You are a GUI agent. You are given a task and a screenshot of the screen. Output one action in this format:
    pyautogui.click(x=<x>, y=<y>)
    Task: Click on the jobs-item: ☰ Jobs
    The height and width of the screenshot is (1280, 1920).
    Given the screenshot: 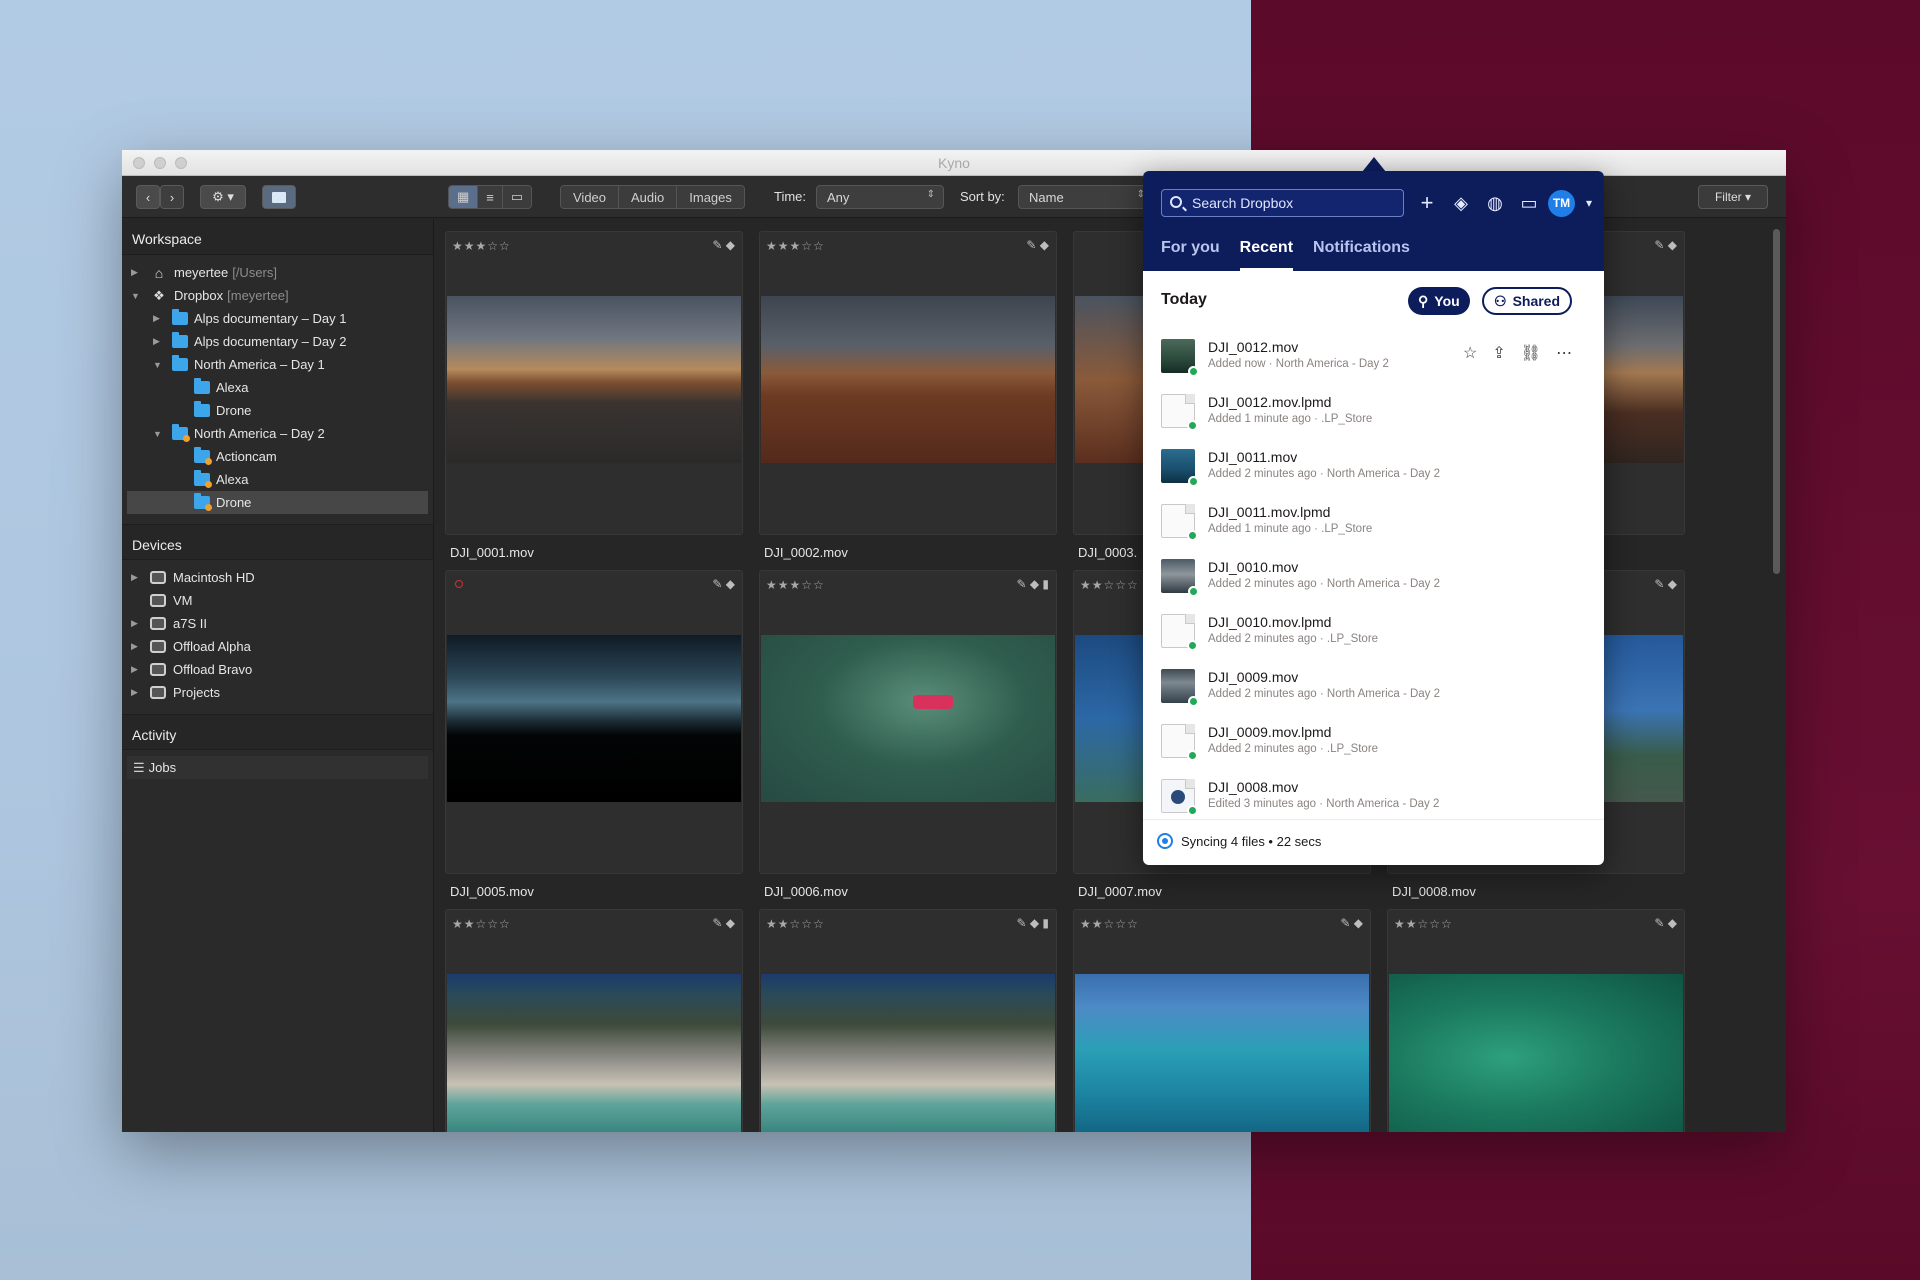 What is the action you would take?
    pyautogui.click(x=277, y=767)
    